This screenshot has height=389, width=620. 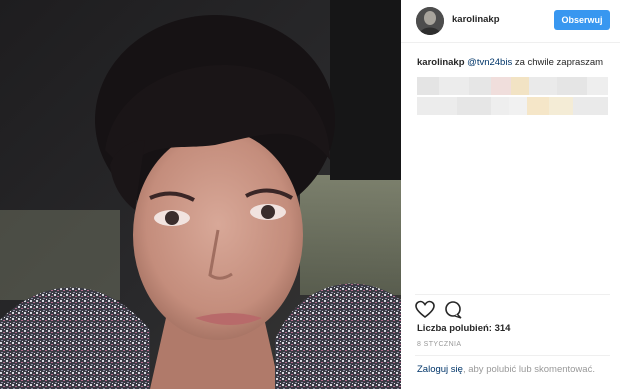 I want to click on login-text: , aby polubić lub skomentować., so click(x=528, y=369).